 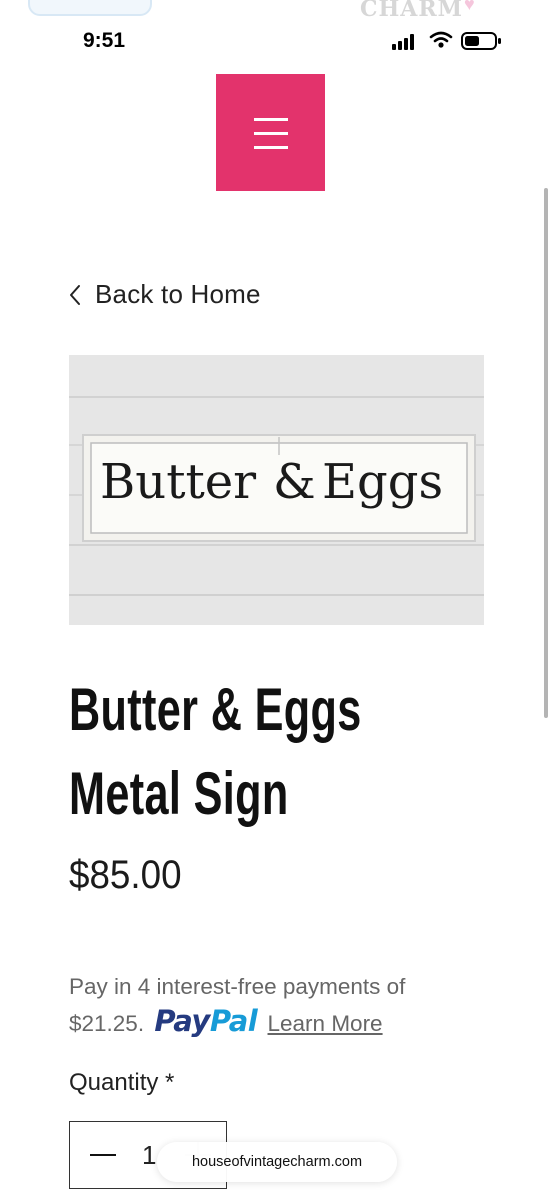 I want to click on back-to-home-link: Back to Home, so click(x=165, y=294).